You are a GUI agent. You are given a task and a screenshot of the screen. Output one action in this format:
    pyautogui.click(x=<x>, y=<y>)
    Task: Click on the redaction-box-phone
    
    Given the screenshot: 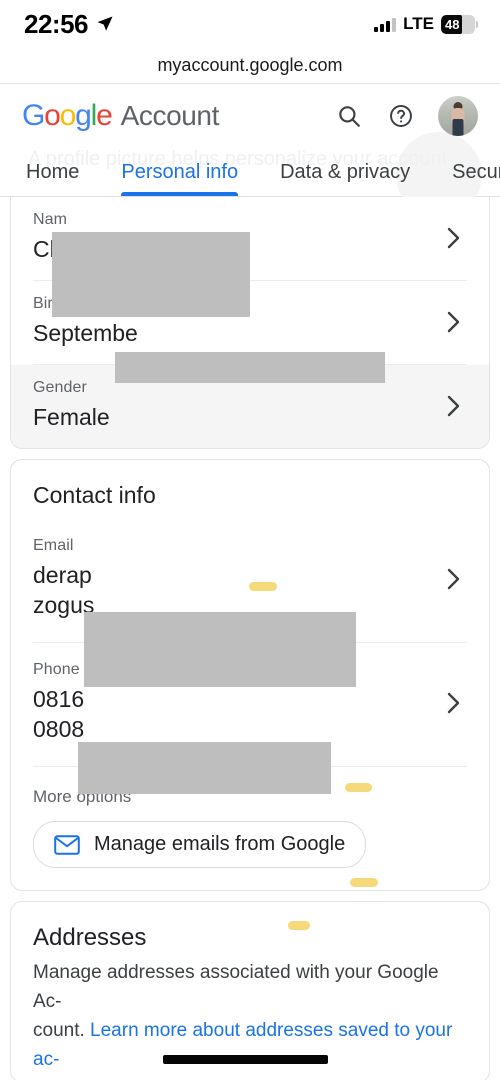 What is the action you would take?
    pyautogui.click(x=204, y=768)
    